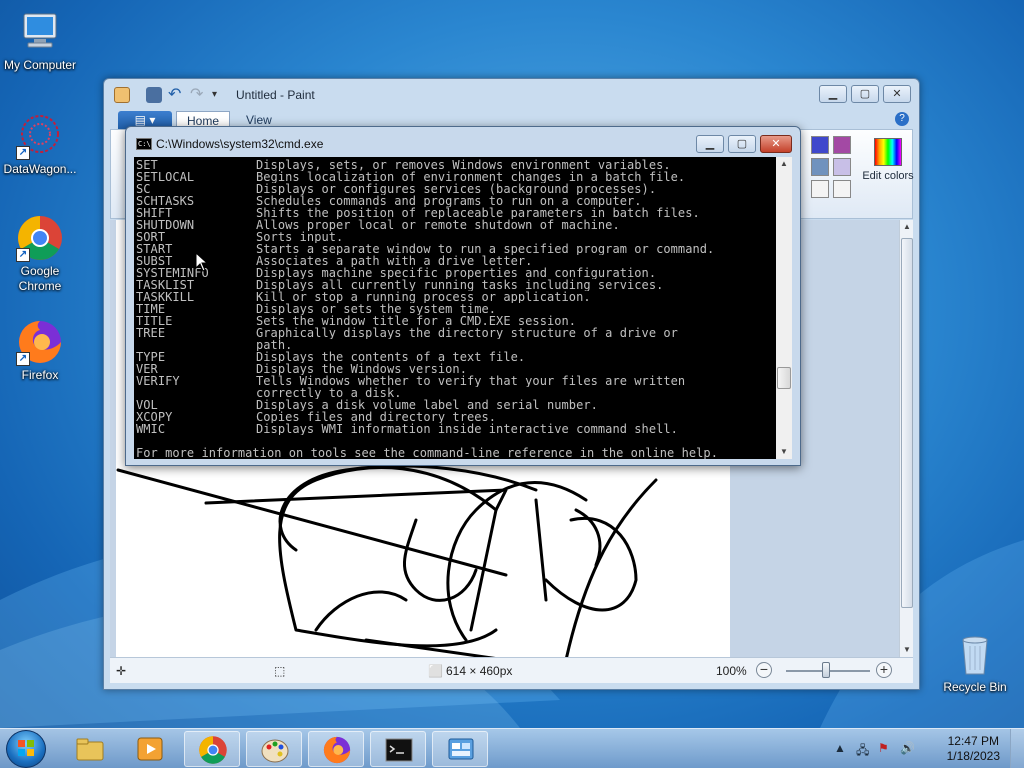 The width and height of the screenshot is (1024, 768). What do you see at coordinates (151, 237) in the screenshot?
I see `console-command-name: SORT` at bounding box center [151, 237].